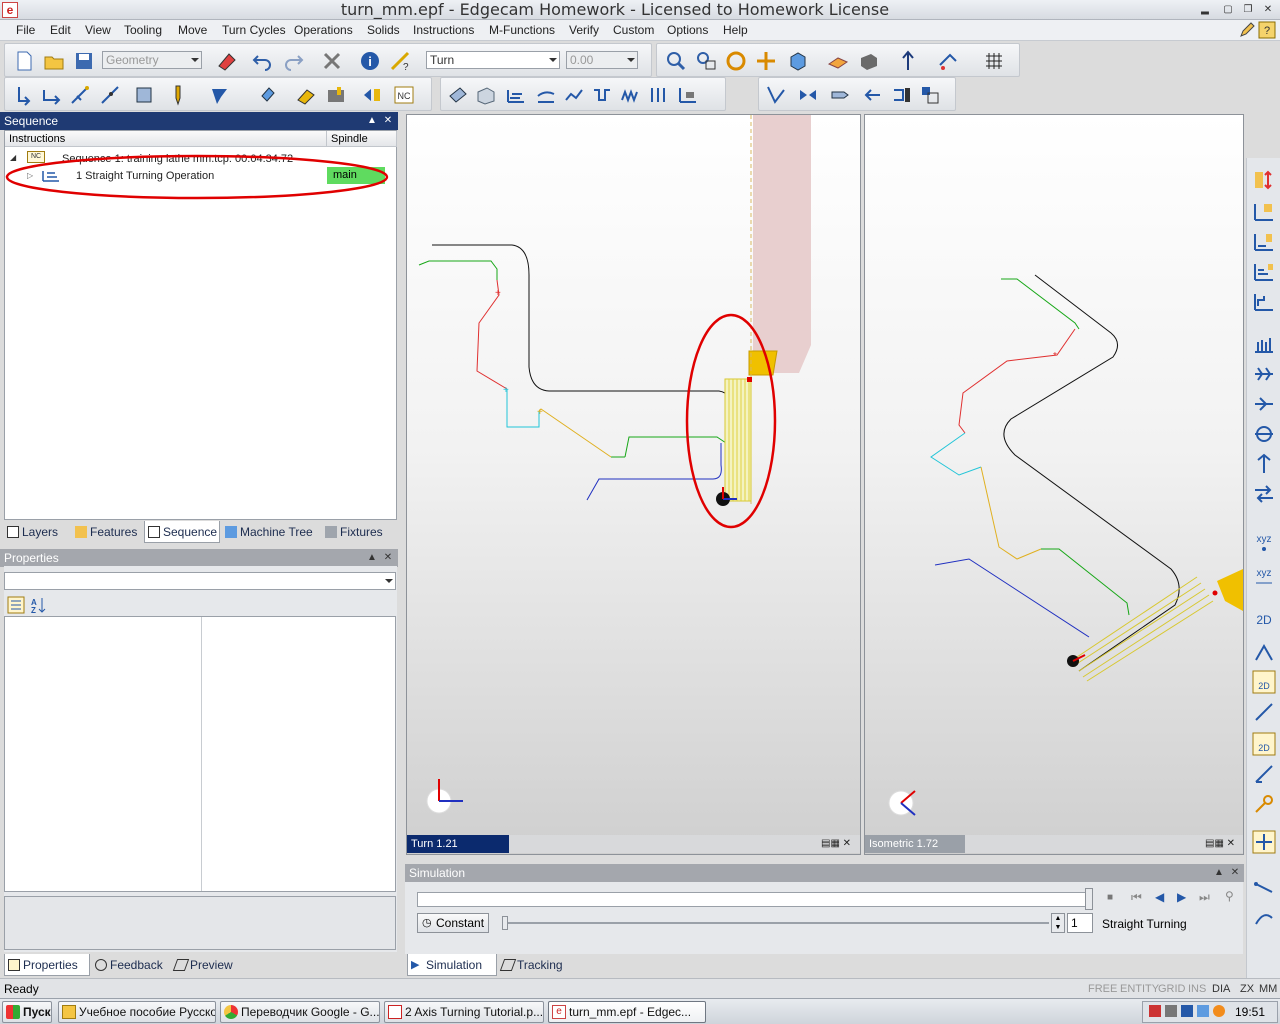 This screenshot has width=1280, height=1024. What do you see at coordinates (868, 61) in the screenshot?
I see `shading-icon` at bounding box center [868, 61].